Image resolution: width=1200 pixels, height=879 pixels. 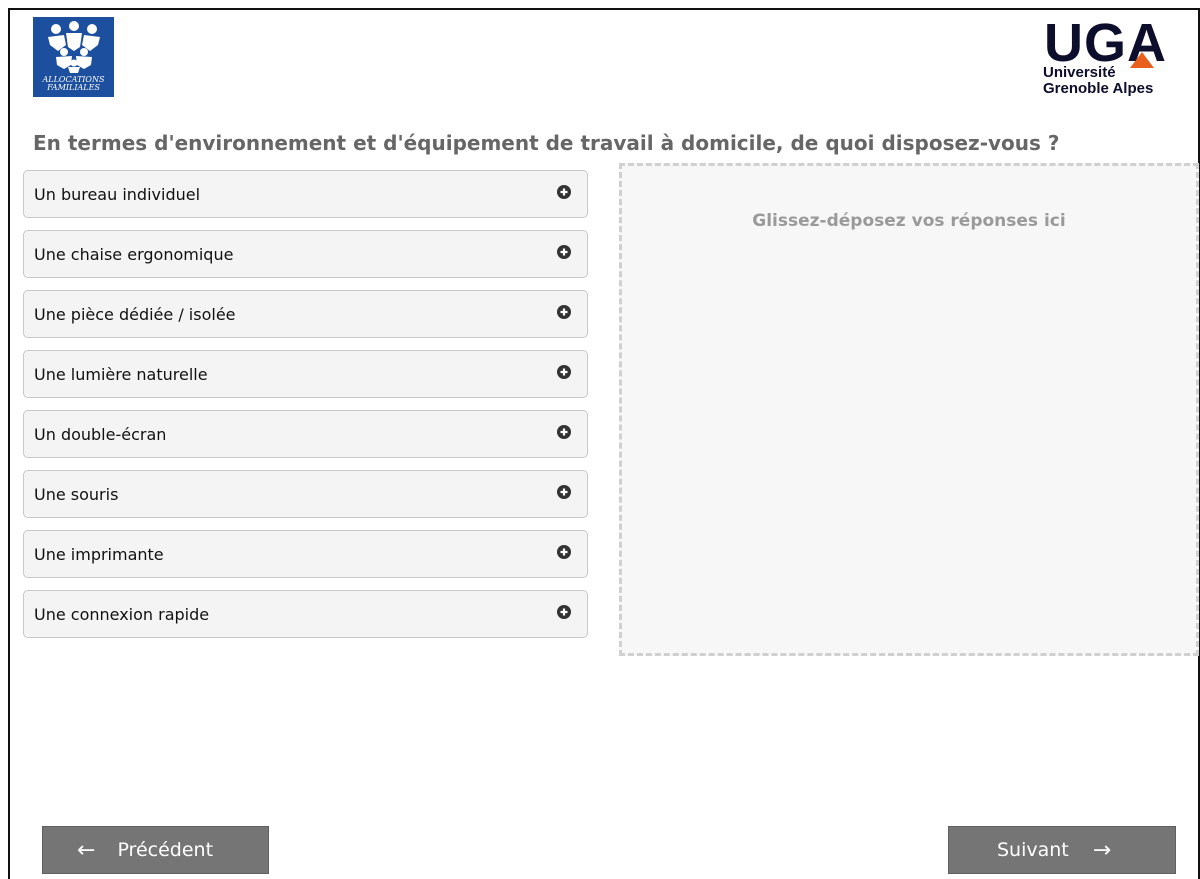 I want to click on uga-logo: UGA Université Grenoble Alpes, so click(x=1110, y=58).